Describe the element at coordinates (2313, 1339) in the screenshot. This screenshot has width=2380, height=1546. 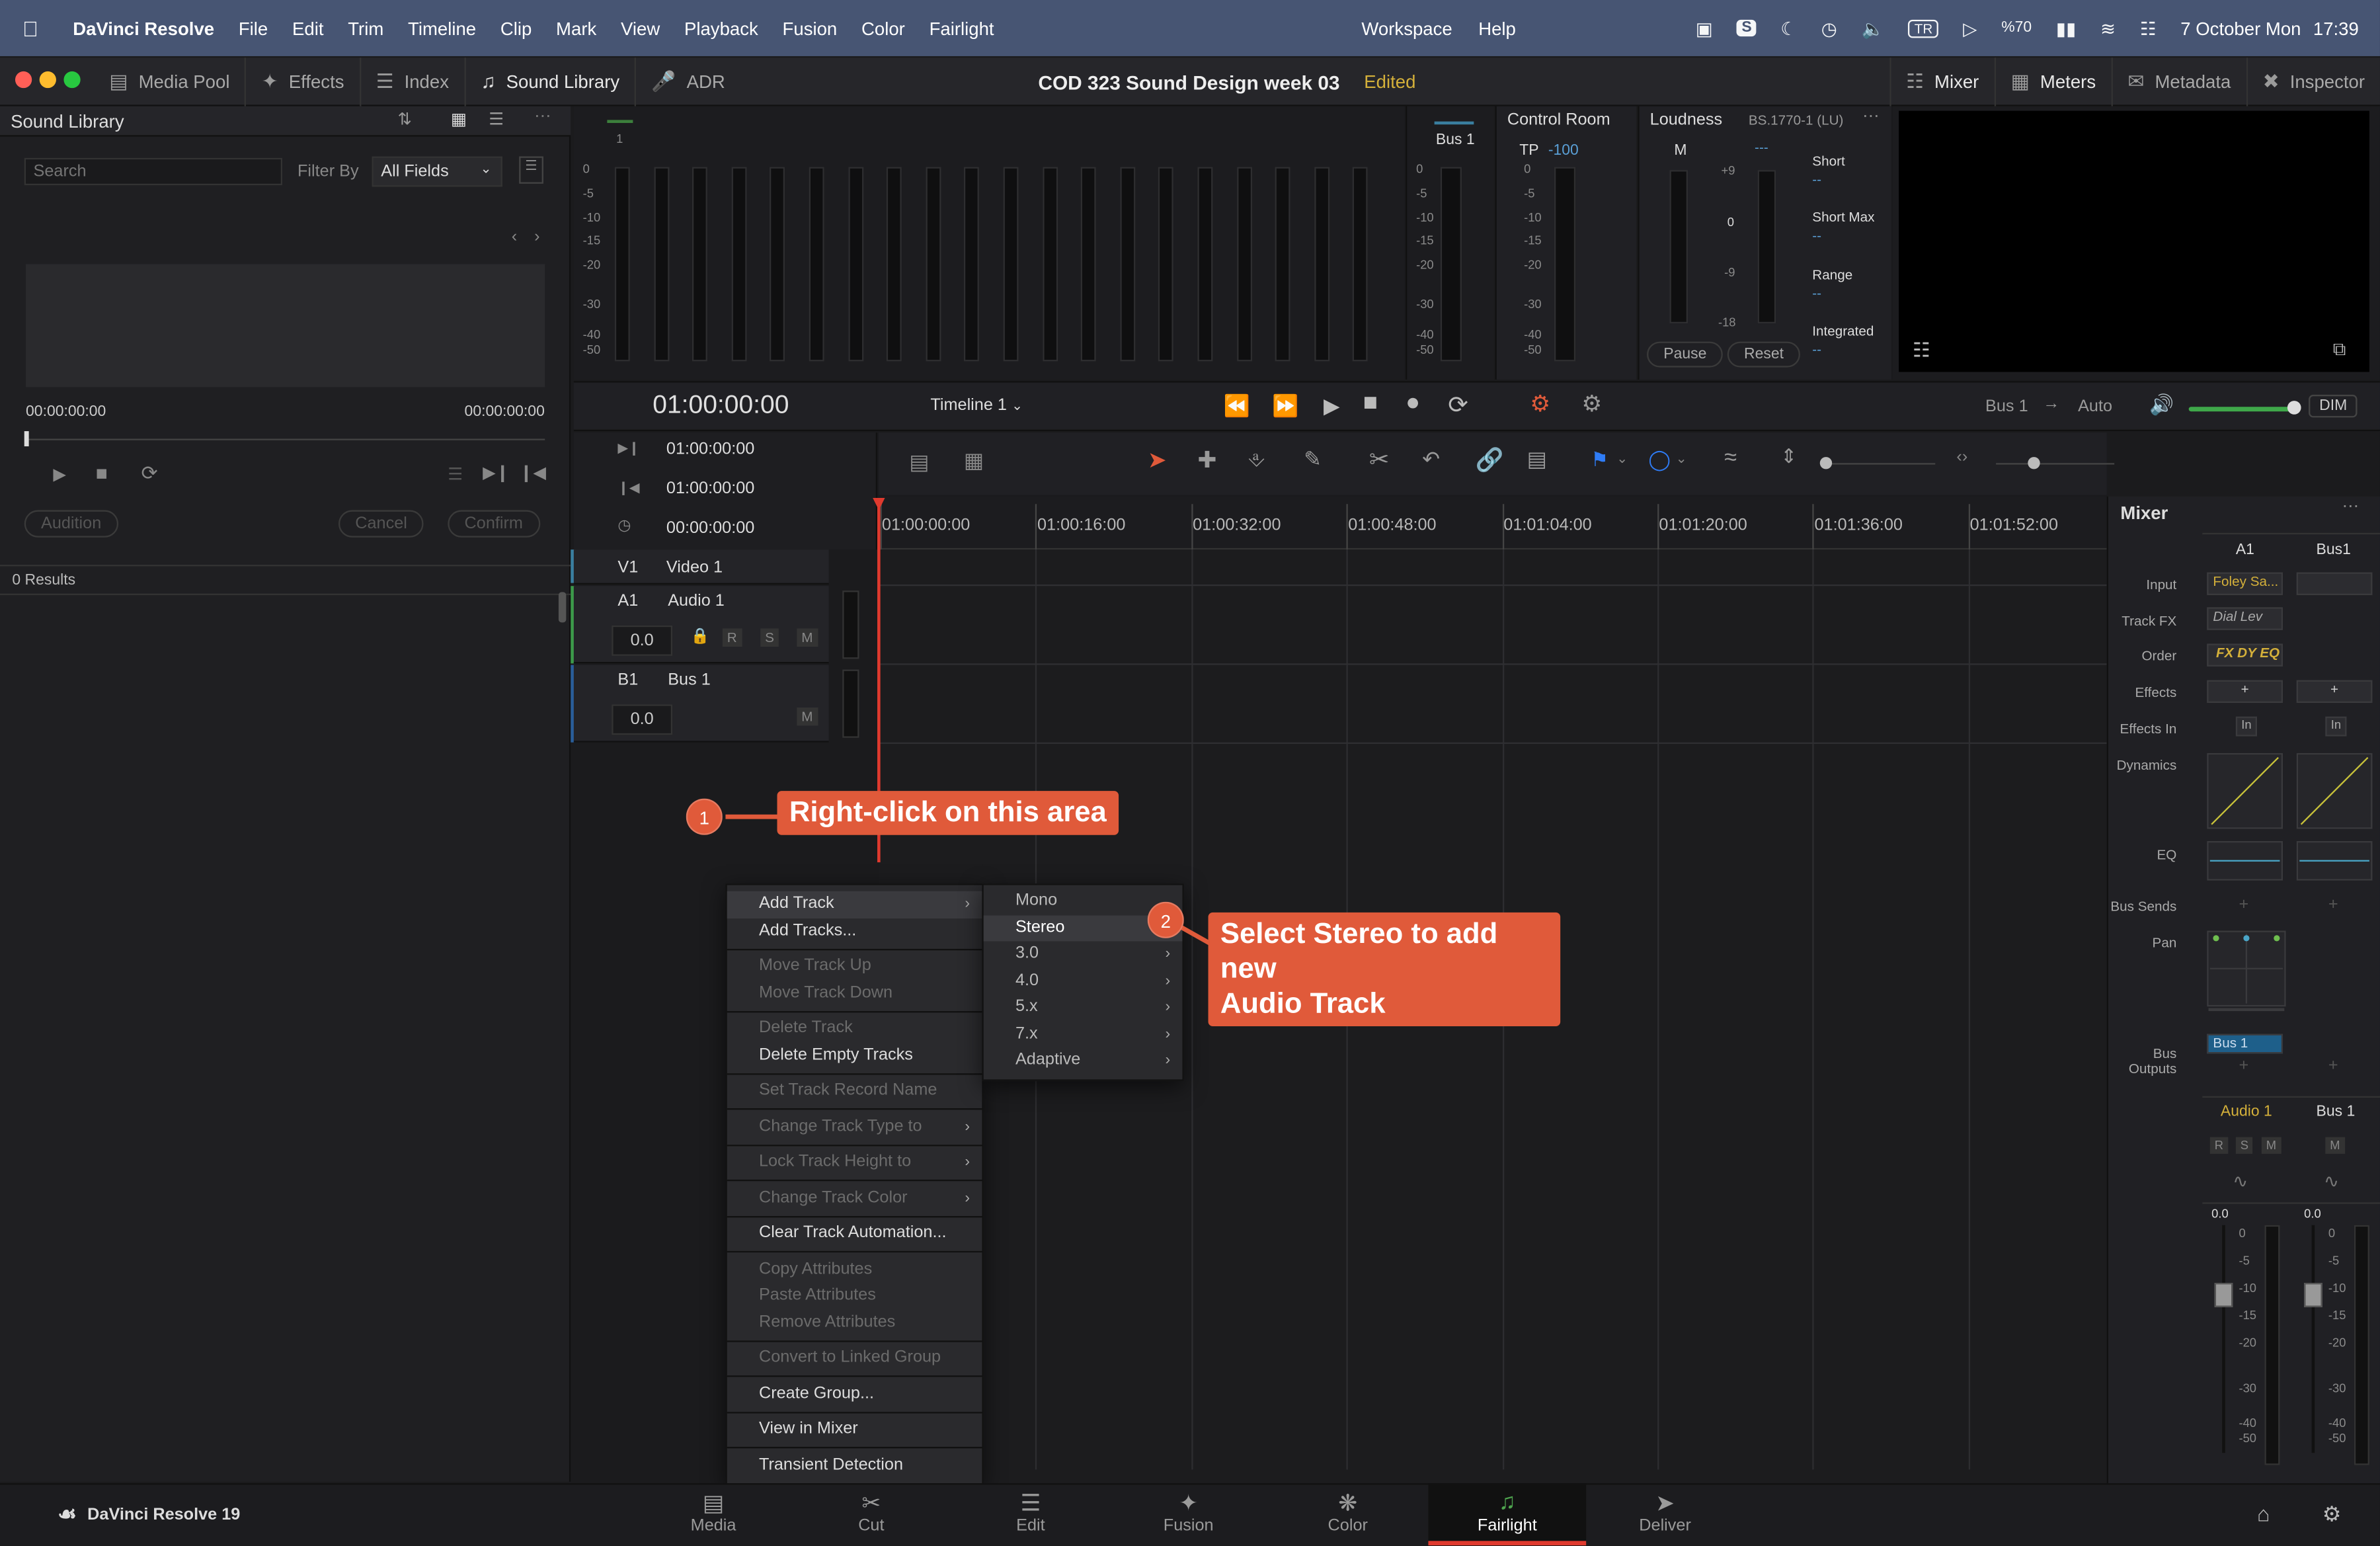
I see `mixer-fader-track-bus1` at that location.